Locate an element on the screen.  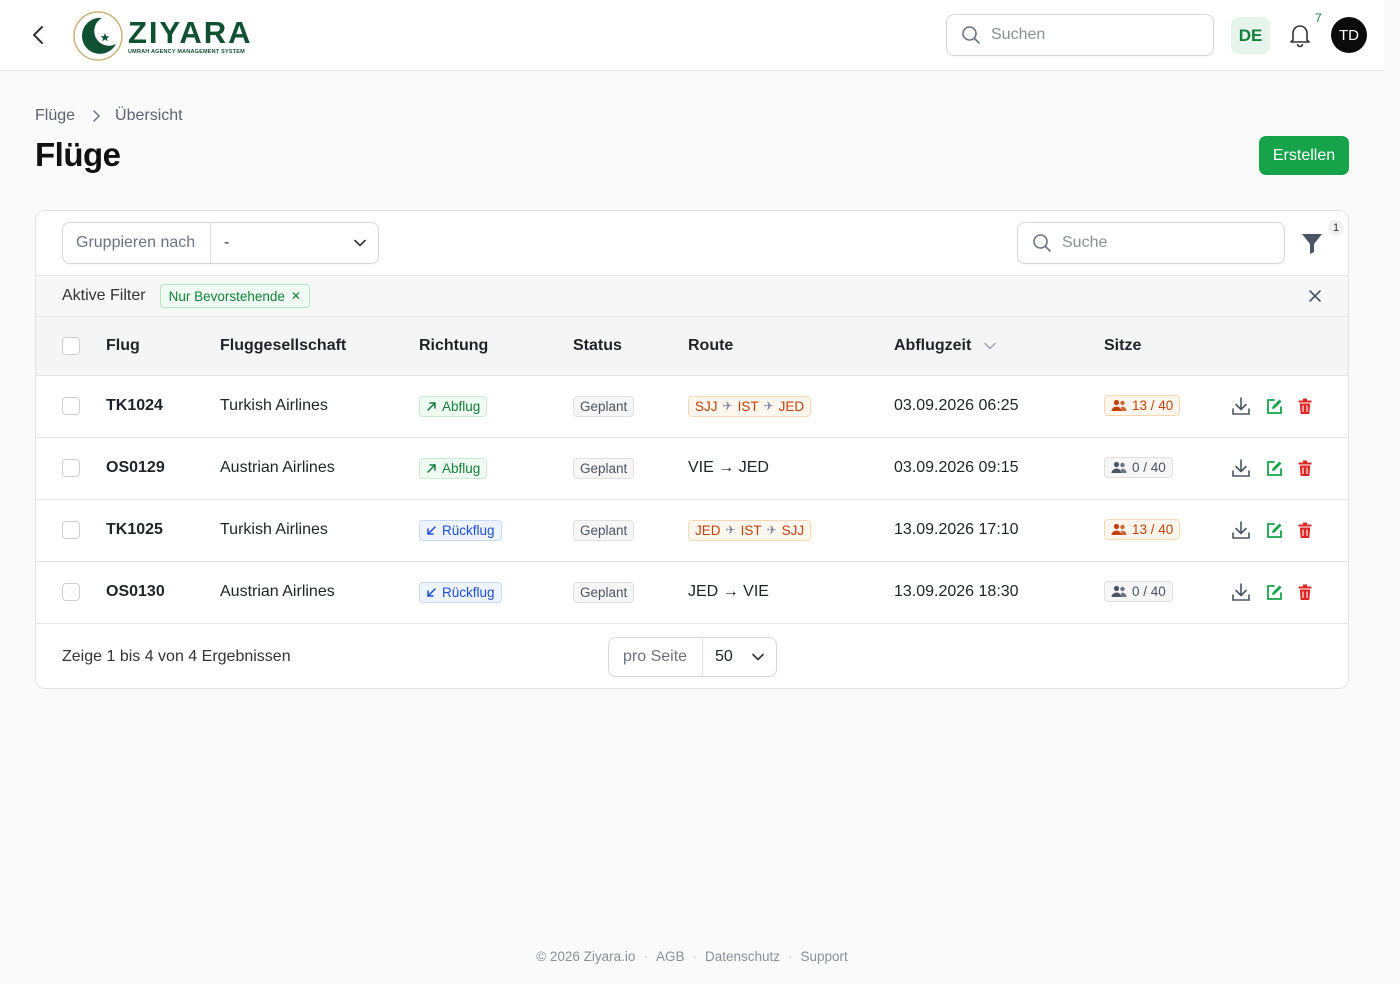
flight-number: OS0130 is located at coordinates (135, 591).